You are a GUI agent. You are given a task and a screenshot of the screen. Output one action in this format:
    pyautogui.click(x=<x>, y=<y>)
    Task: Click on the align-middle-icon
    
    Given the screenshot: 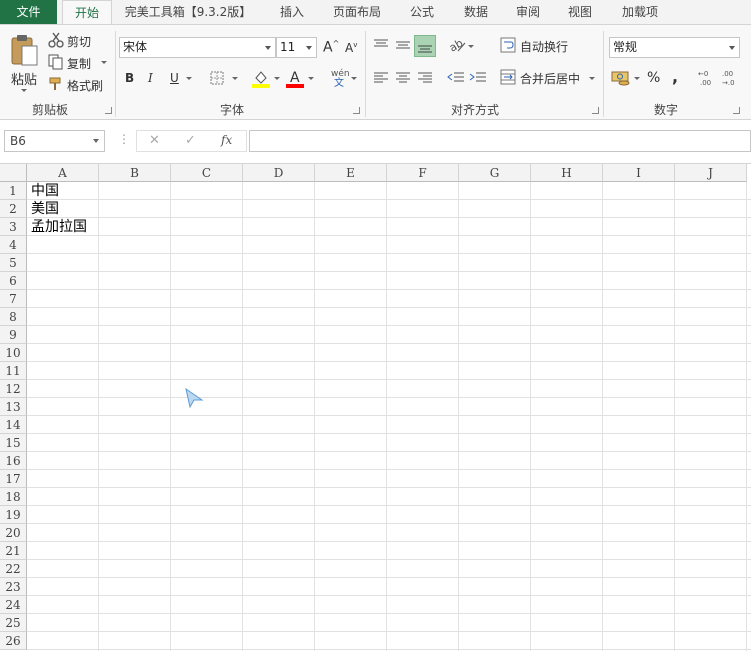 What is the action you would take?
    pyautogui.click(x=403, y=45)
    